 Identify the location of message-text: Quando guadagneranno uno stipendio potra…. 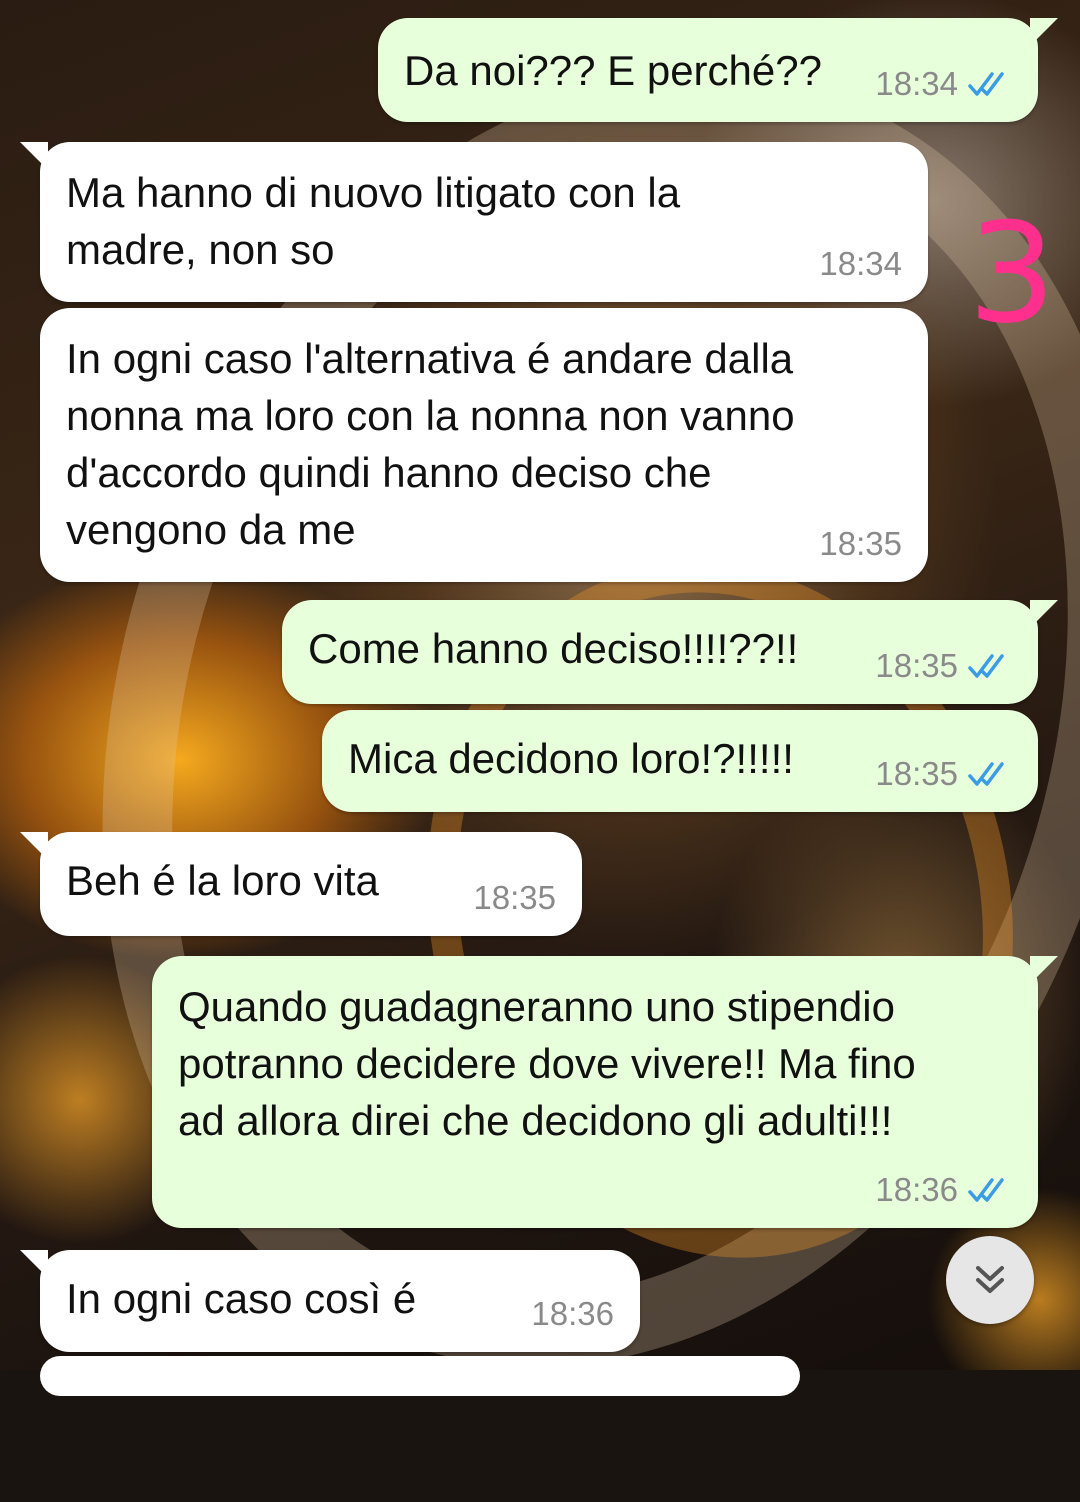
(547, 1063).